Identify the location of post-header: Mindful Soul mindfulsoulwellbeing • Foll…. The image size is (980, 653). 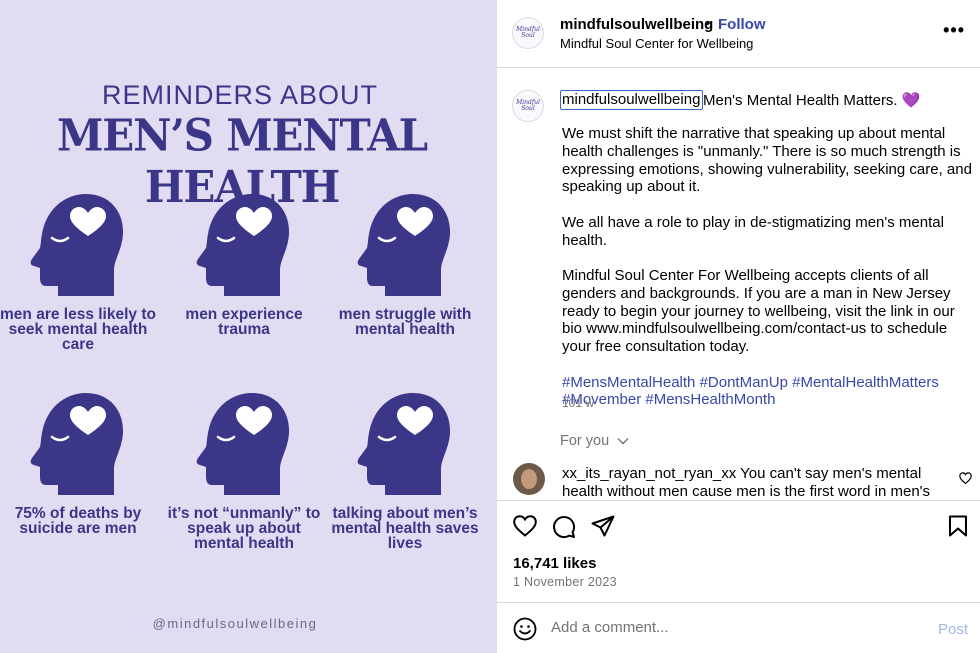
(738, 34).